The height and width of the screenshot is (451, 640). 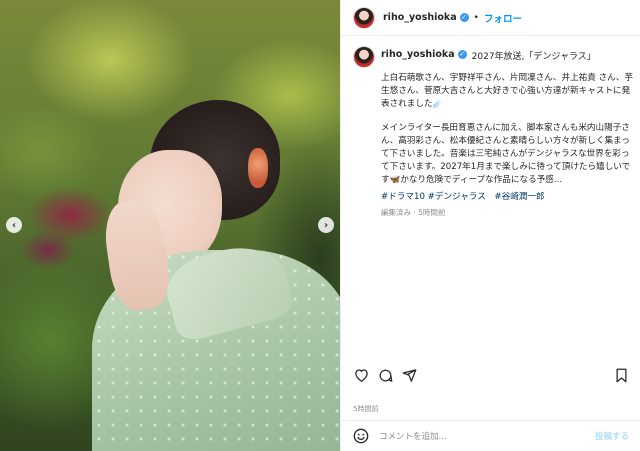 I want to click on post-timestamp: 5時間前, so click(x=366, y=409).